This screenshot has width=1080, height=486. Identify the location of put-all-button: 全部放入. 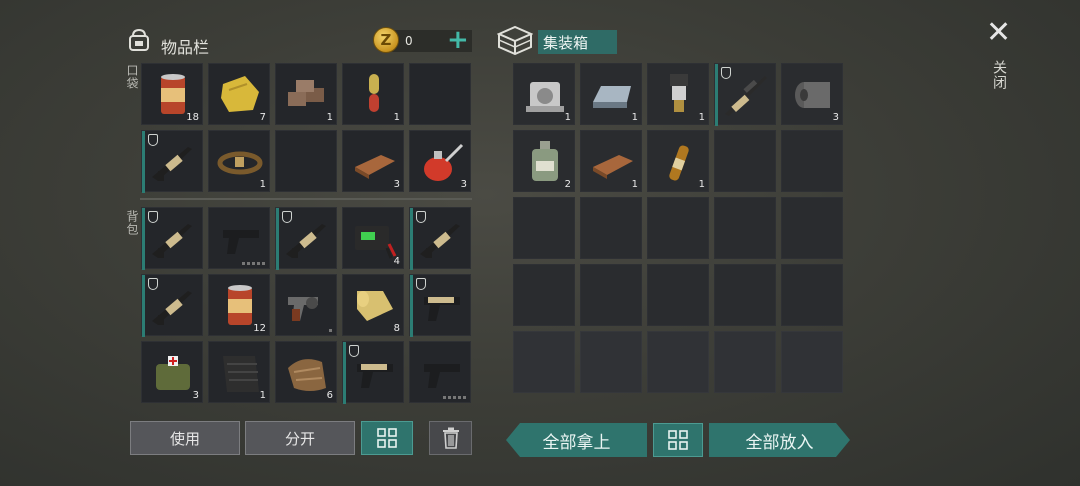
(779, 440).